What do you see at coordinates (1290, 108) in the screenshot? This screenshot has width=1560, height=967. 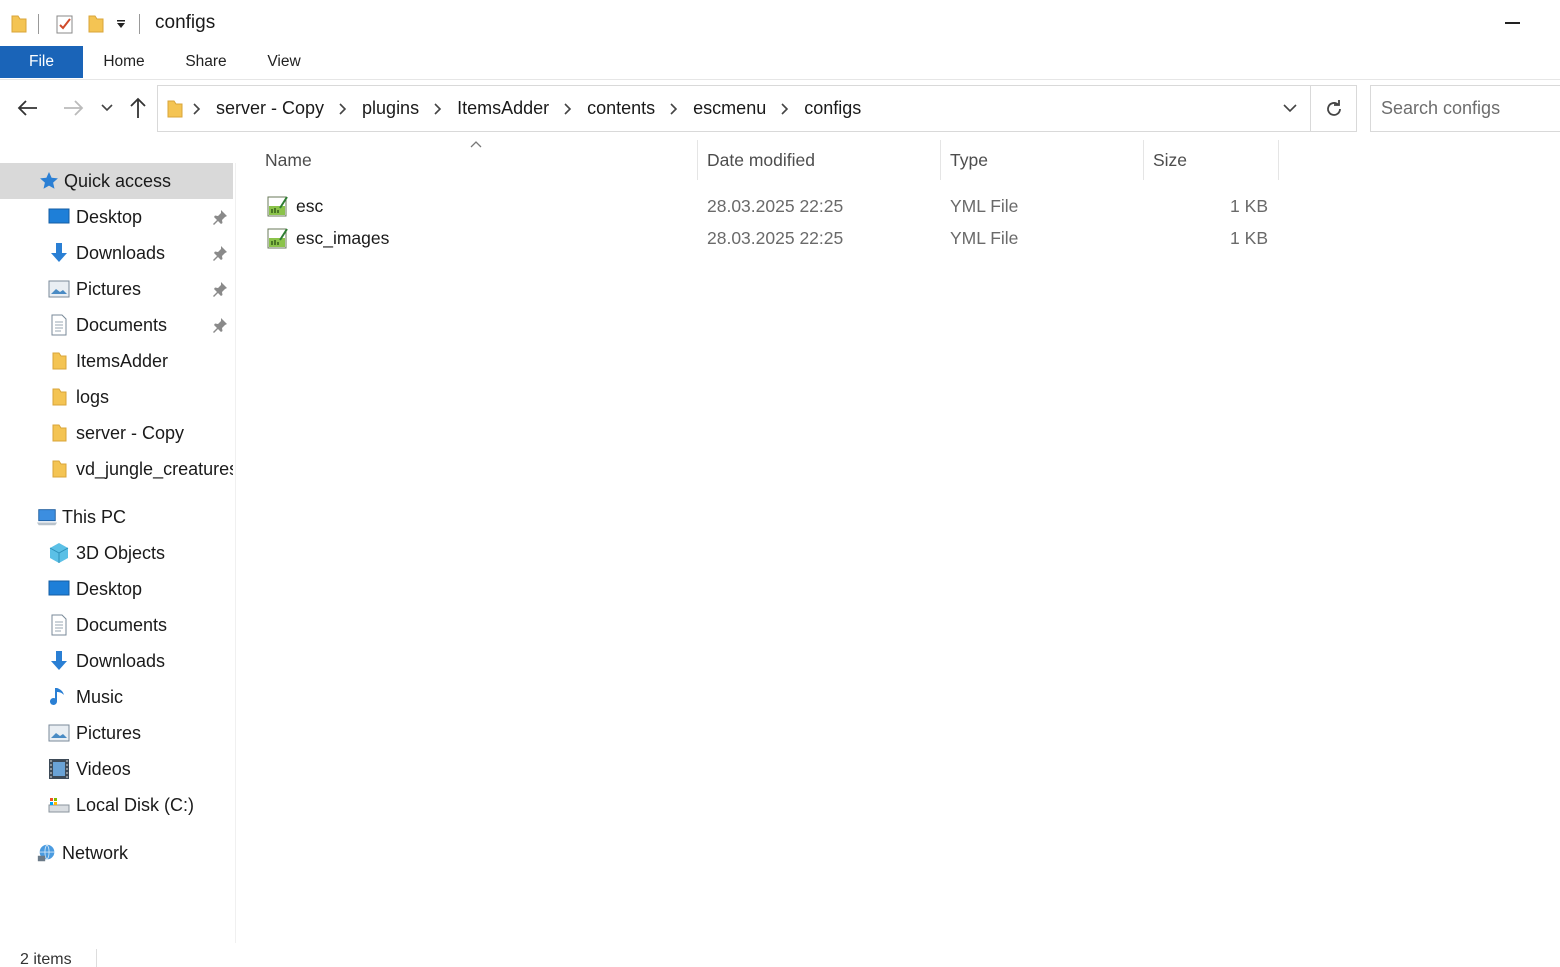 I see `address-history-button` at bounding box center [1290, 108].